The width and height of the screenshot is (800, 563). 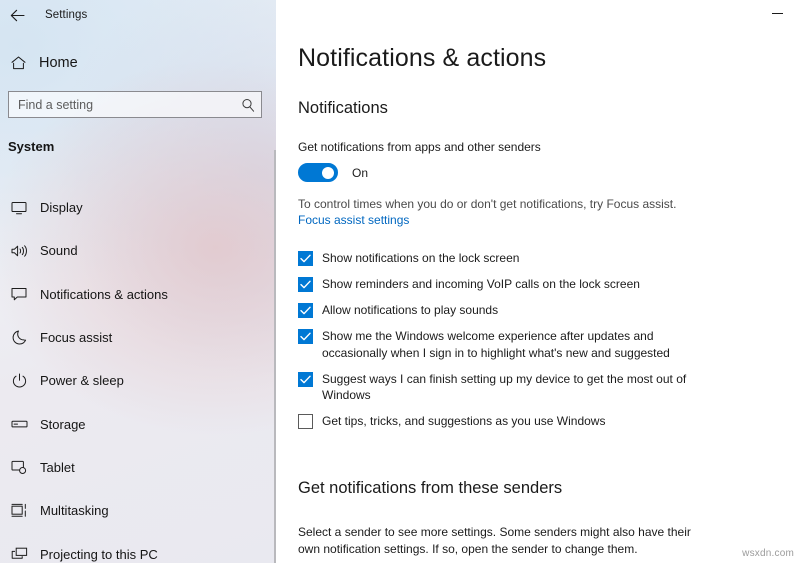 I want to click on checkbox-tips-tricks, so click(x=305, y=421).